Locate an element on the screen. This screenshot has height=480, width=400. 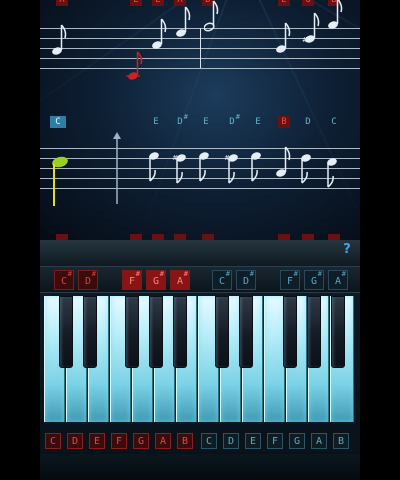
top-band: ? is located at coordinates (200, 253).